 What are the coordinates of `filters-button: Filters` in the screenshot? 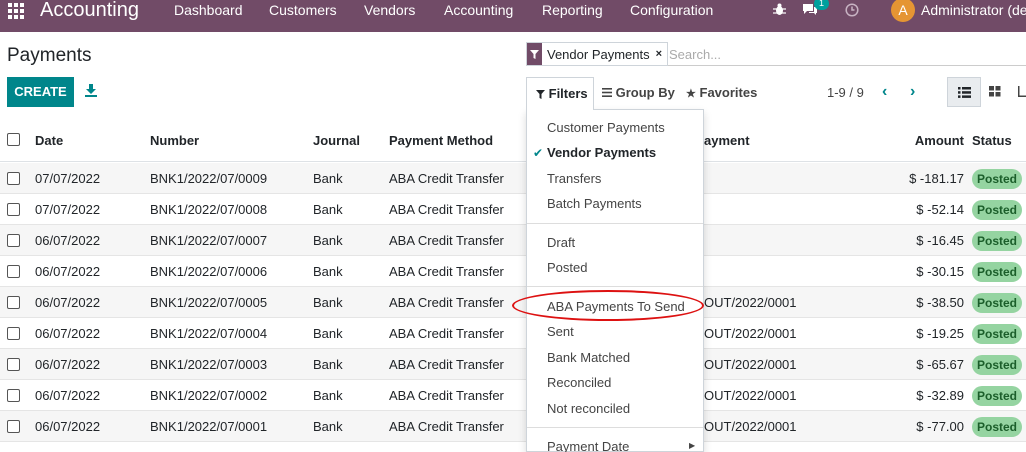 It's located at (560, 93).